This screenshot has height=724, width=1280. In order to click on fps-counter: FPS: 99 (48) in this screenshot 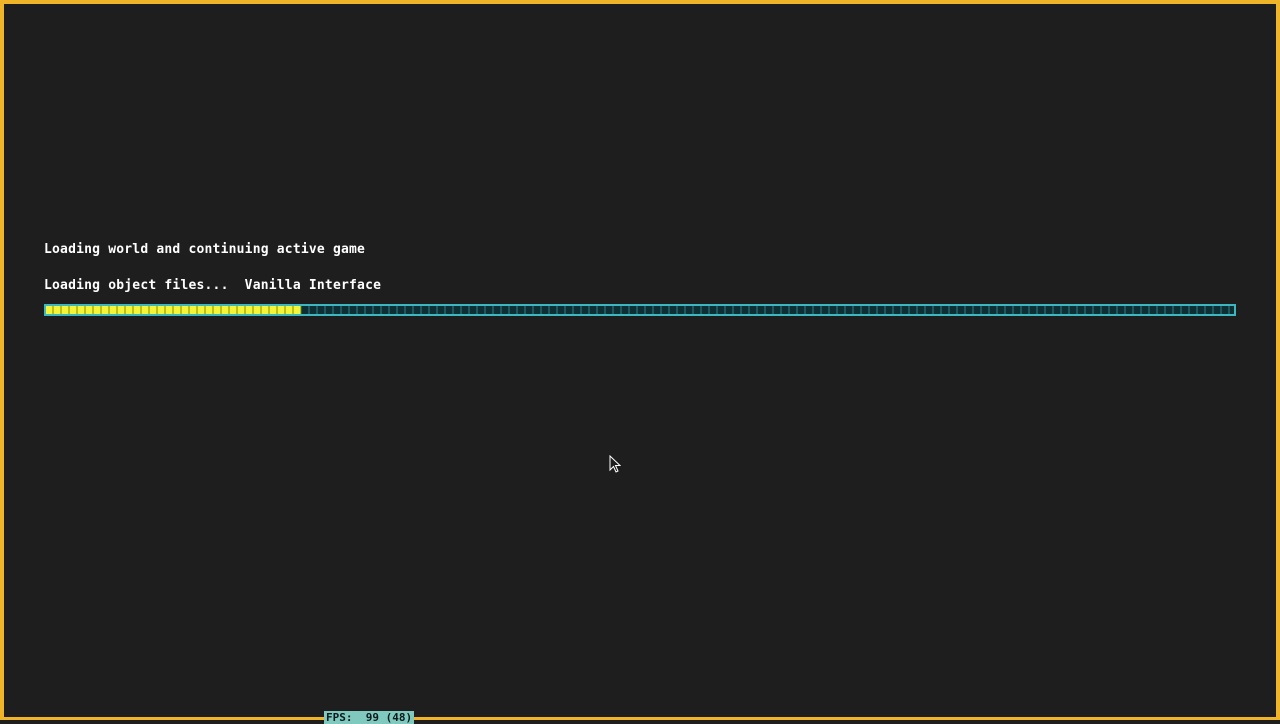, I will do `click(369, 717)`.